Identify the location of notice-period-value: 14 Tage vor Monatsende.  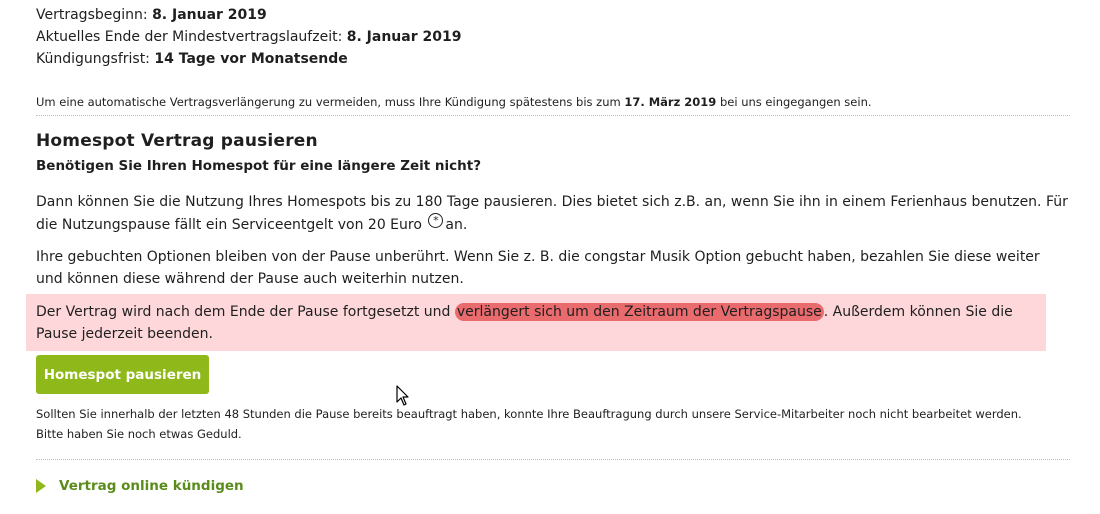
(251, 59).